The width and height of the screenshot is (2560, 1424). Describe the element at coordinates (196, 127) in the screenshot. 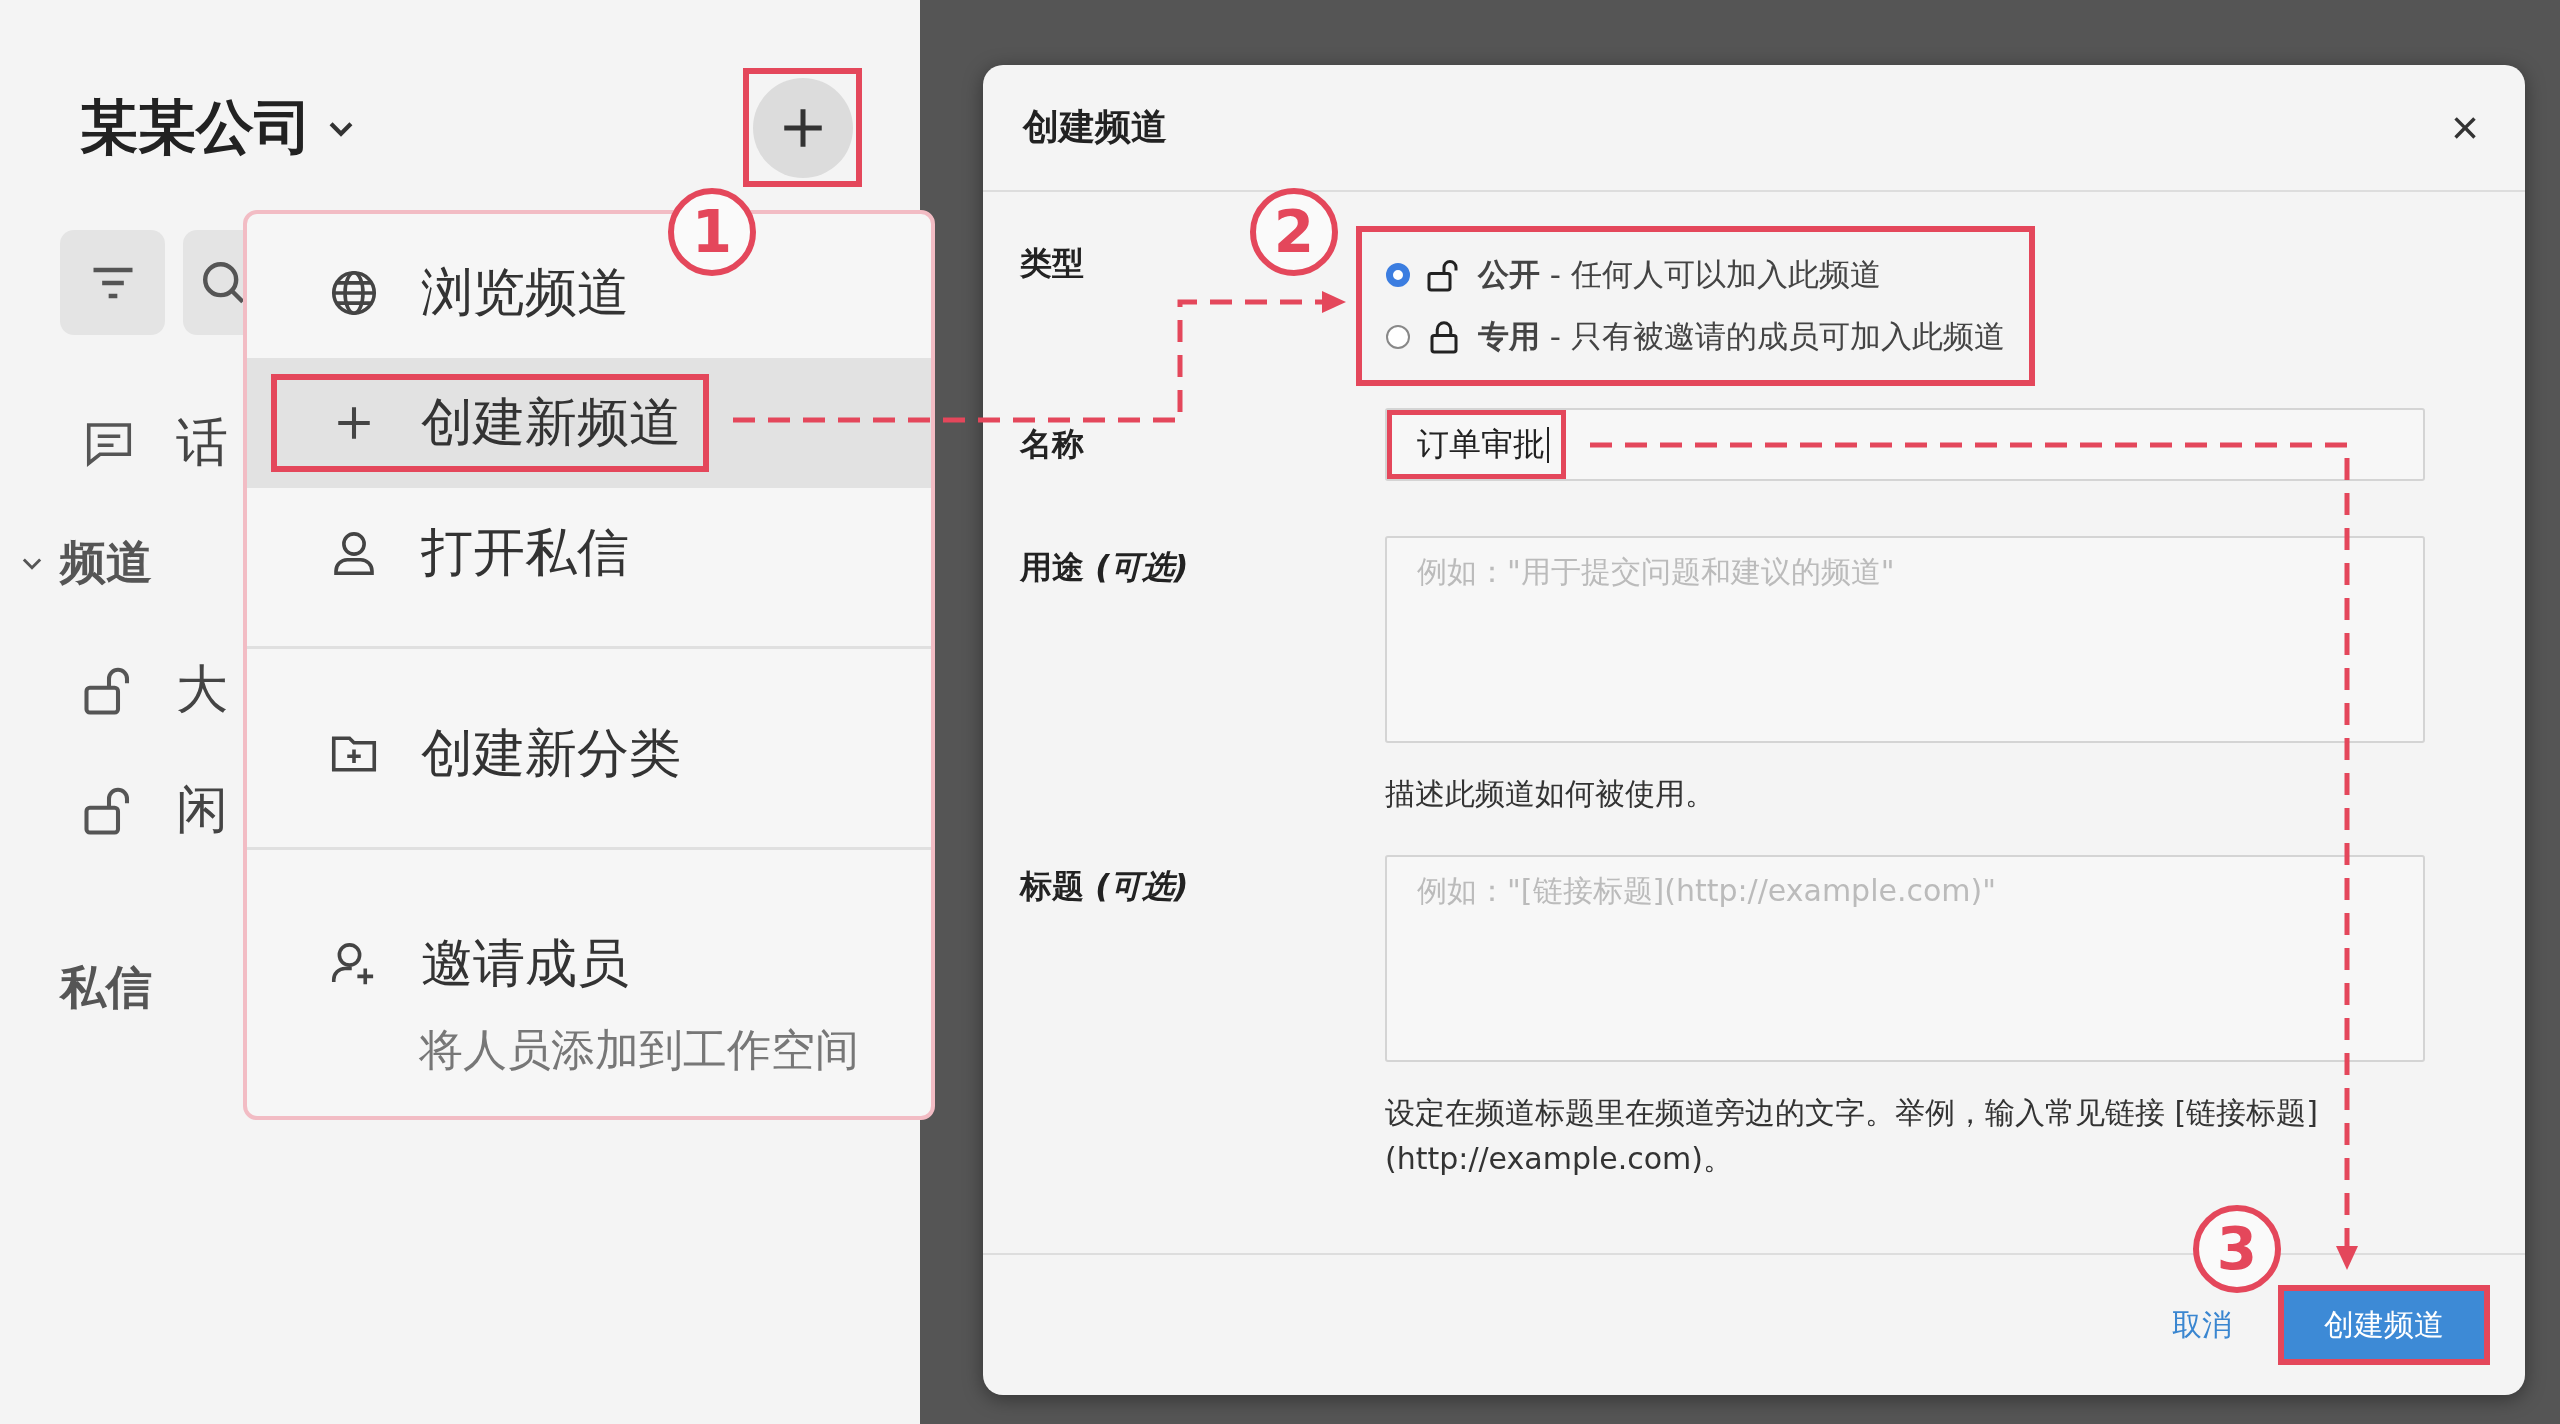

I see `workspace-name: 某某公司` at that location.